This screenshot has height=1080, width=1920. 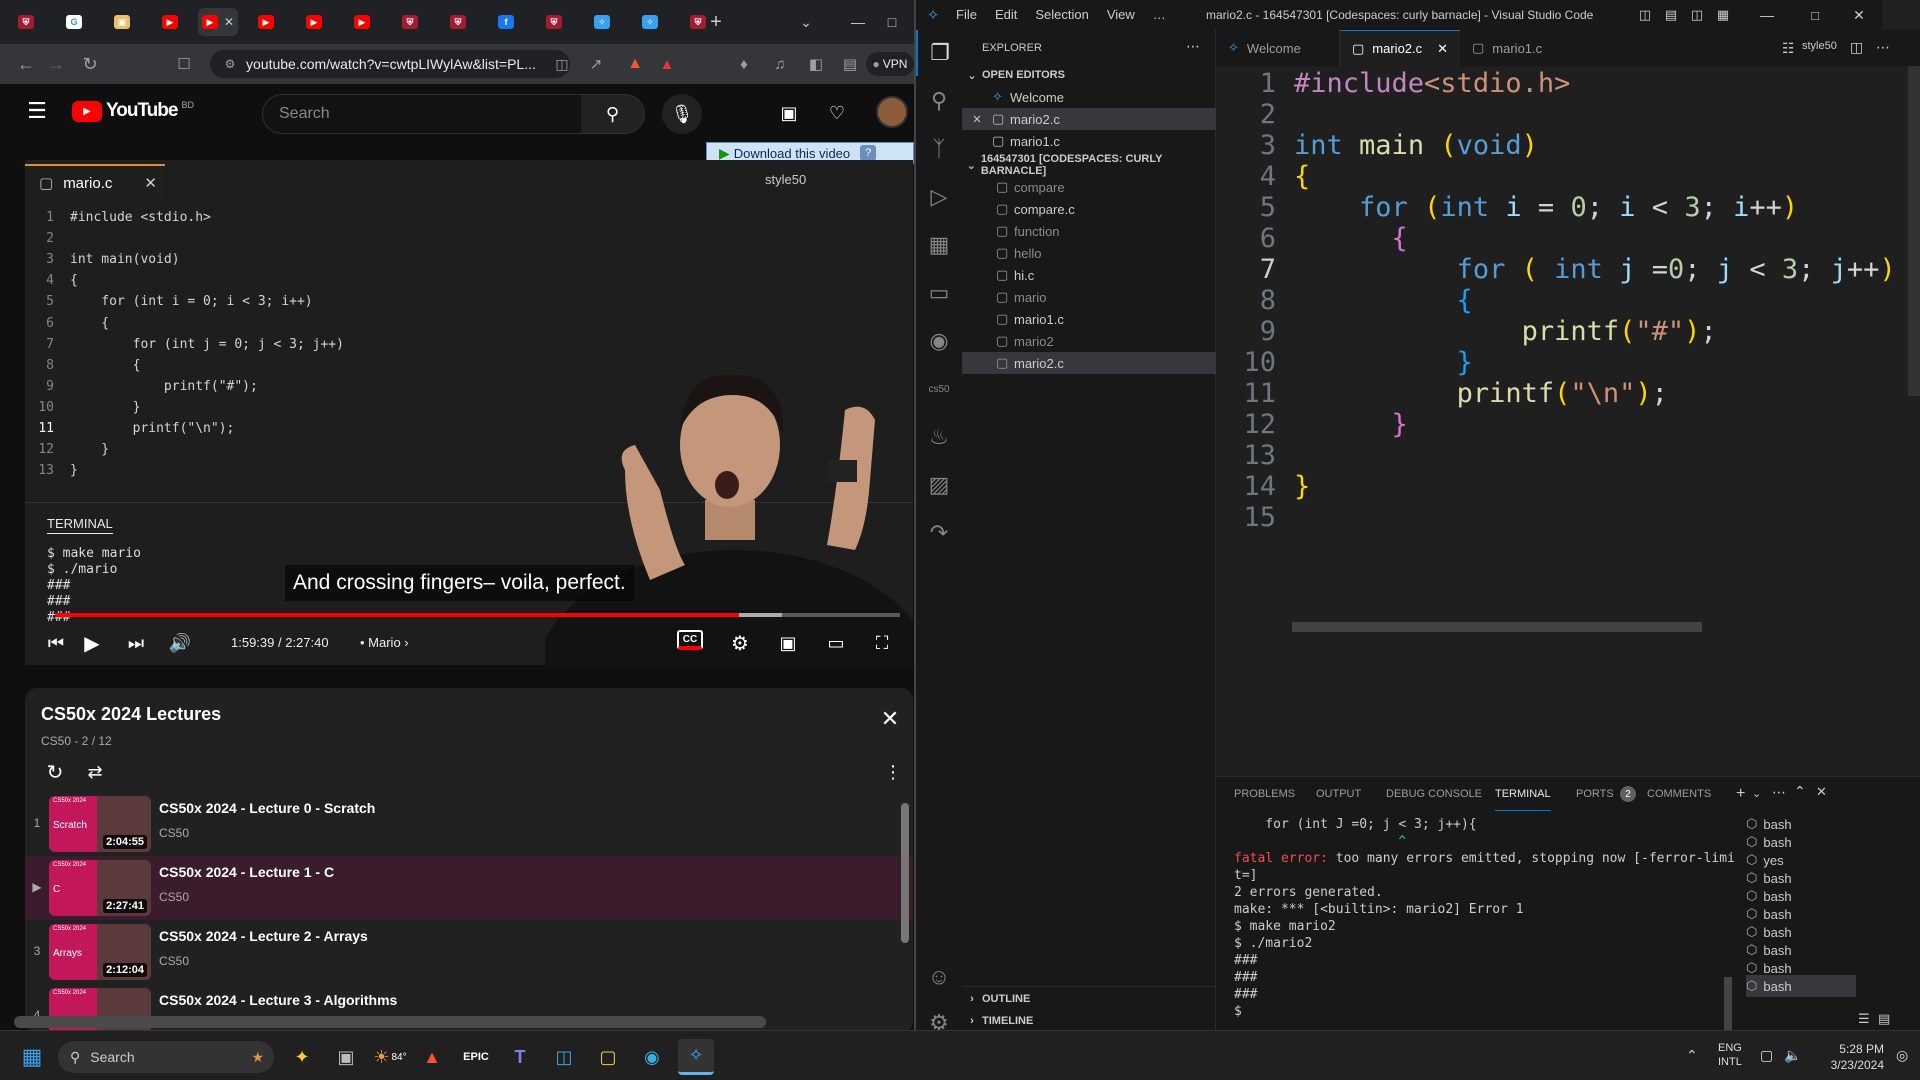 What do you see at coordinates (180, 643) in the screenshot?
I see `volume-icon: 🔊` at bounding box center [180, 643].